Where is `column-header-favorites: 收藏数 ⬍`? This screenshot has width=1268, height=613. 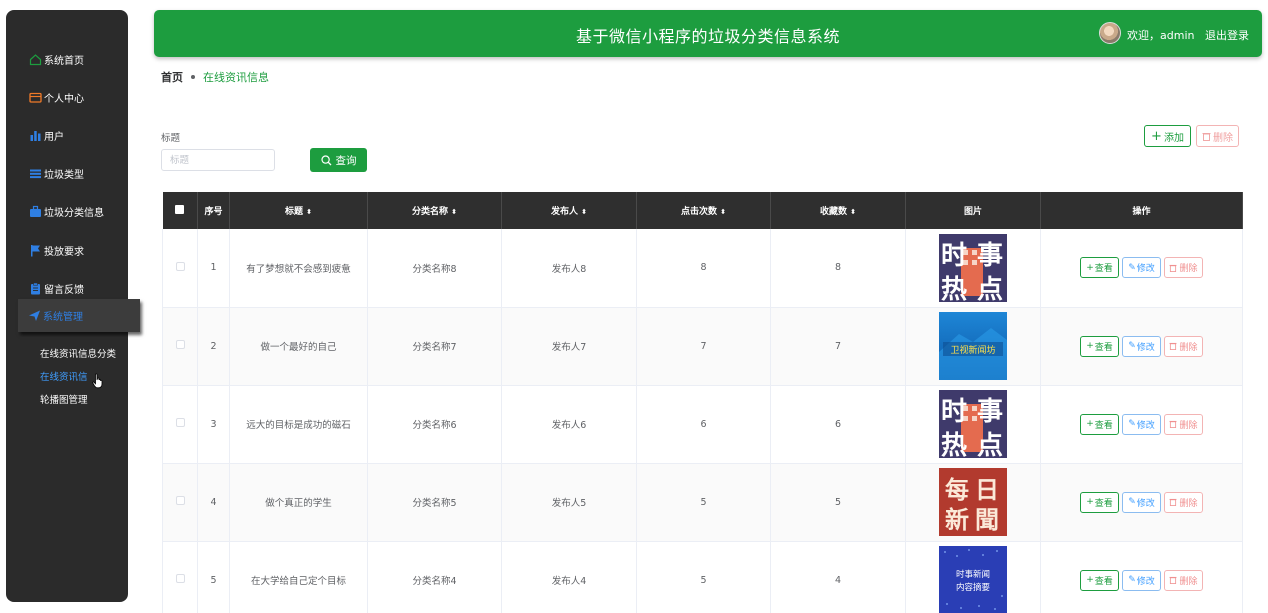
column-header-favorites: 收藏数 ⬍ is located at coordinates (838, 210).